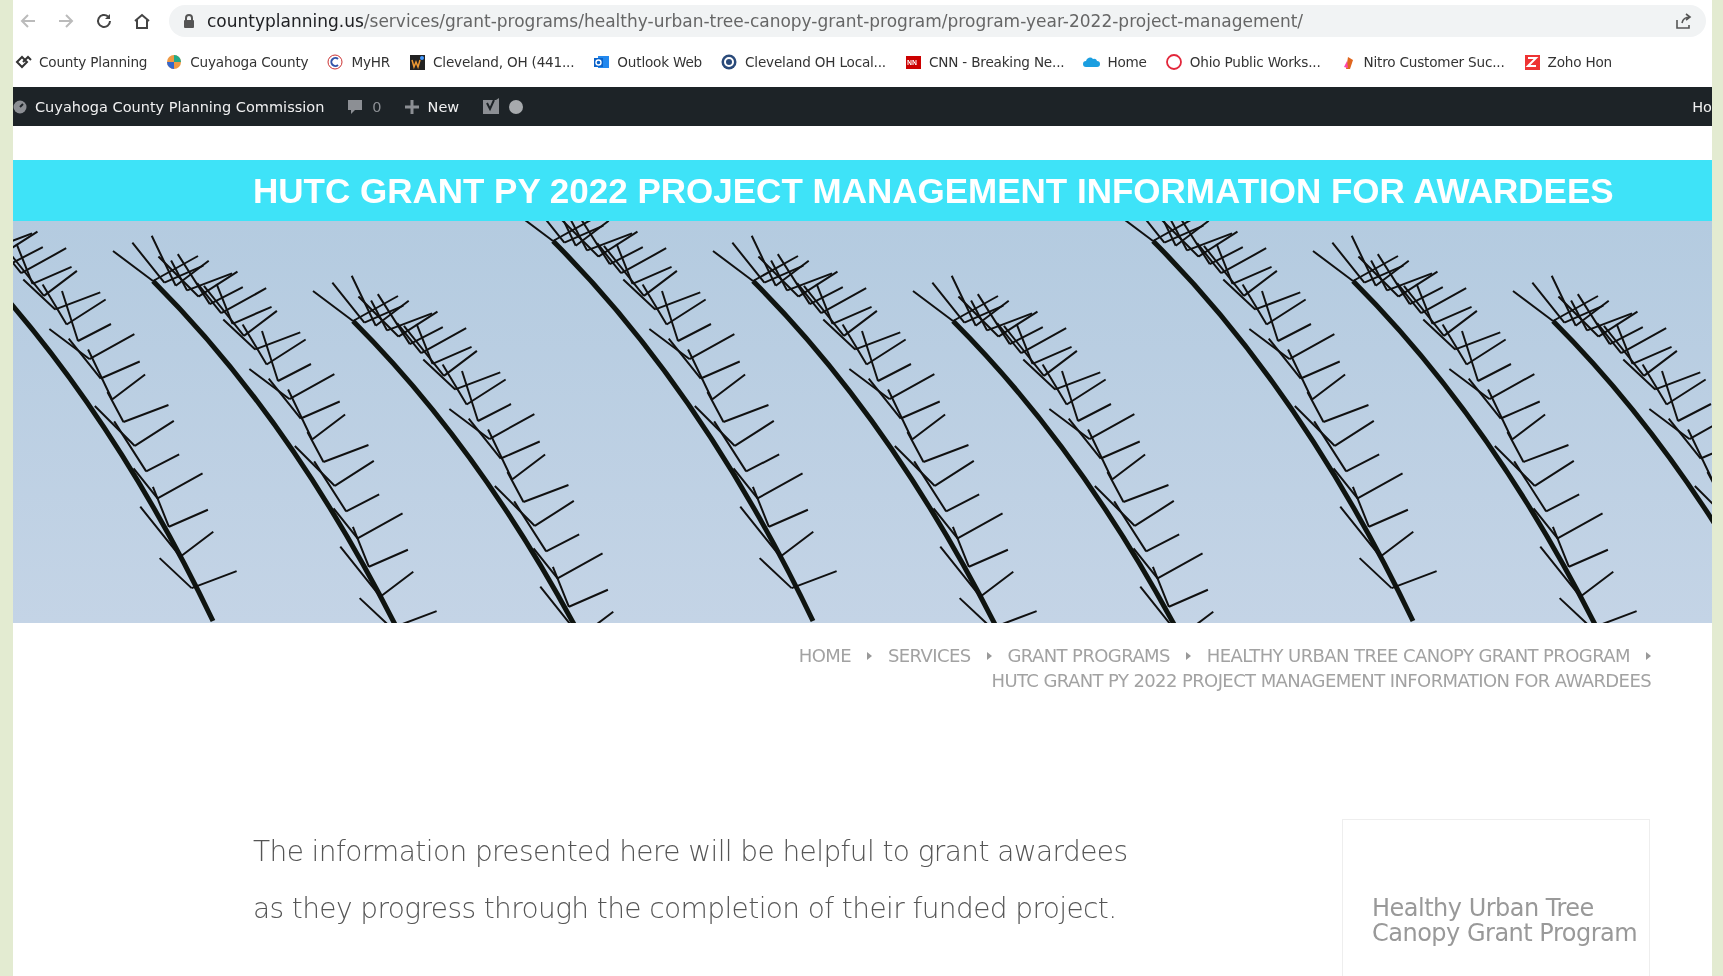 This screenshot has height=976, width=1723. What do you see at coordinates (1115, 62) in the screenshot?
I see `bookmark: Home` at bounding box center [1115, 62].